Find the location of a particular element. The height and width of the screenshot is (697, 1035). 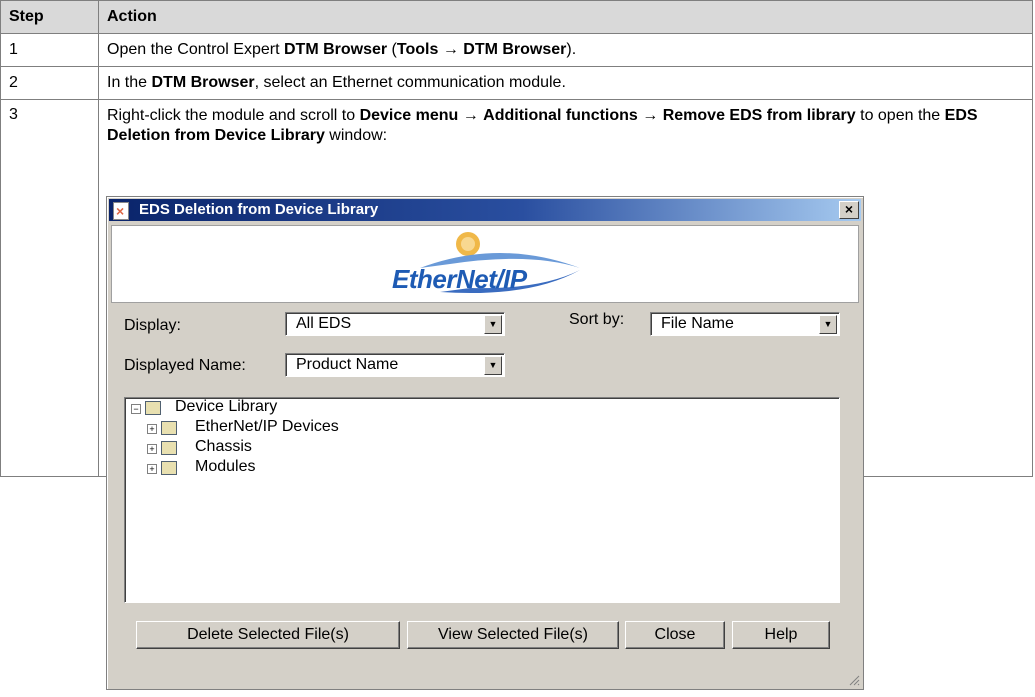

ui-term: Remove EDS from library is located at coordinates (759, 115).